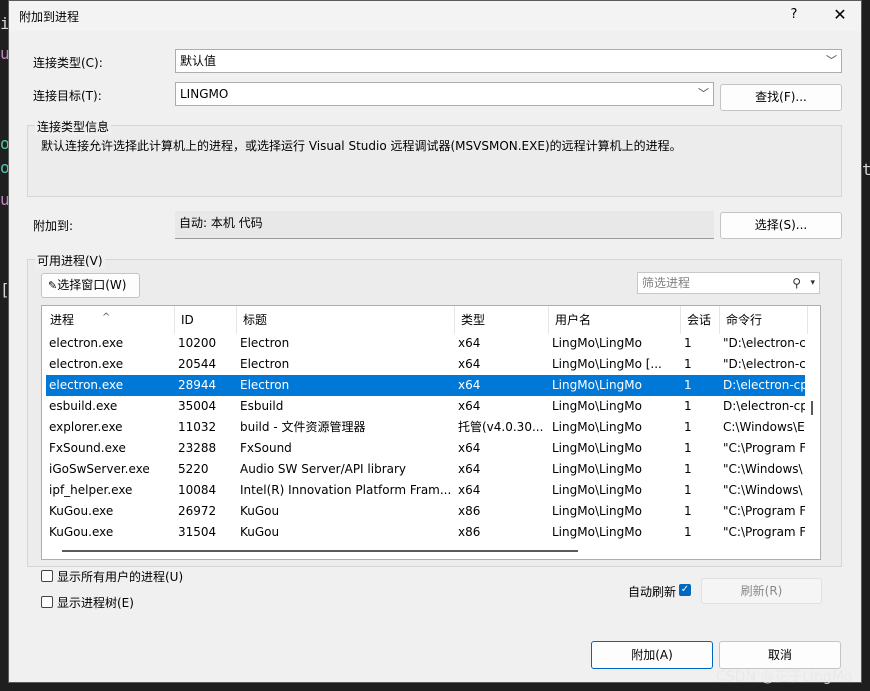  Describe the element at coordinates (814, 446) in the screenshot. I see `vertical-scrollbar` at that location.